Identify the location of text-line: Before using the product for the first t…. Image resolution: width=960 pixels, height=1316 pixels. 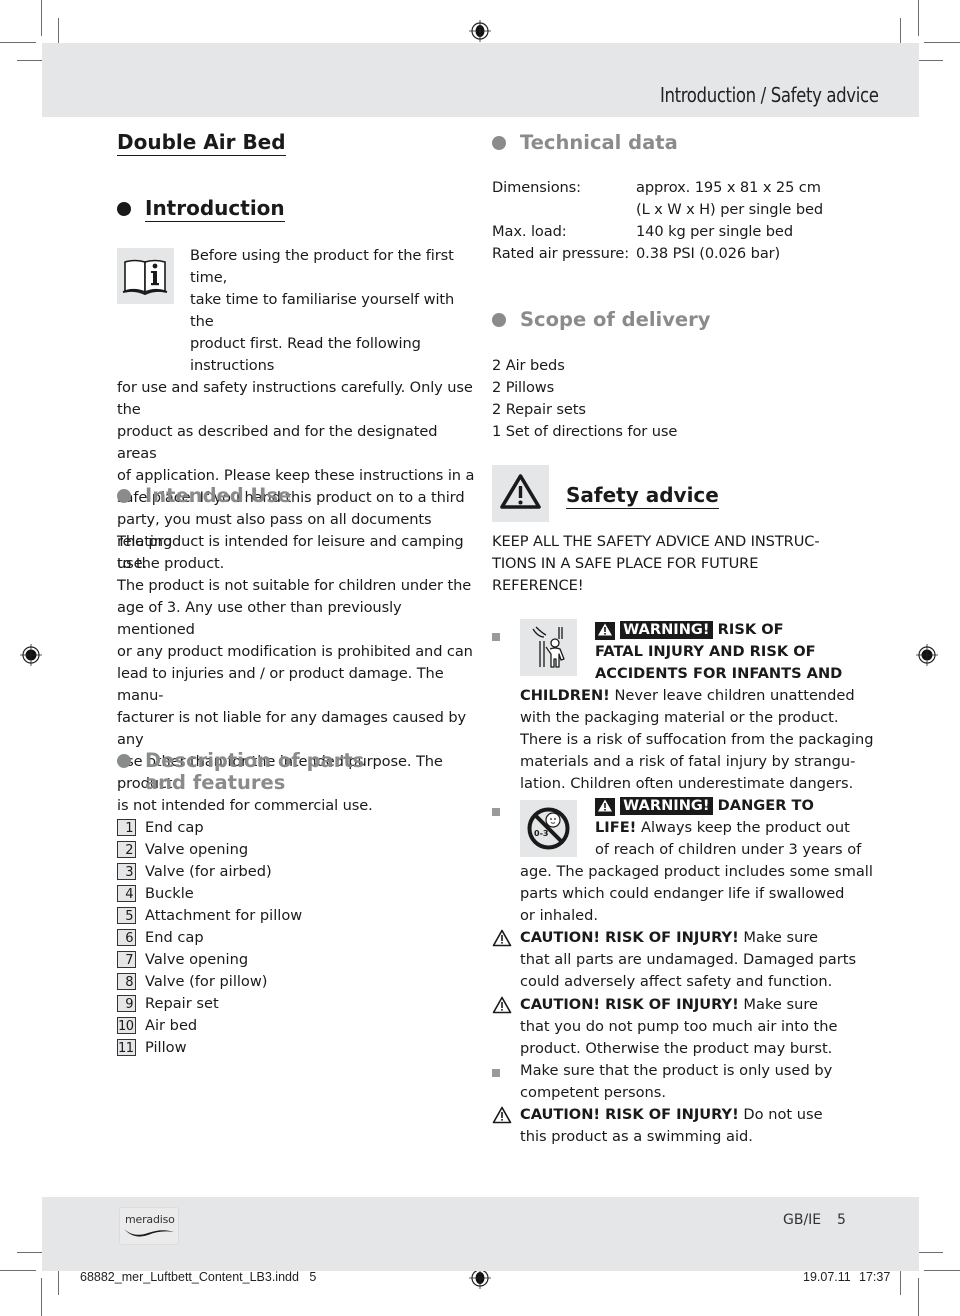
(322, 266).